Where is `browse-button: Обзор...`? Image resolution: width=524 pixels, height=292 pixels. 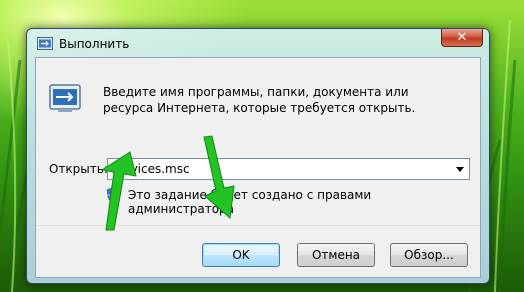 browse-button: Обзор... is located at coordinates (429, 255).